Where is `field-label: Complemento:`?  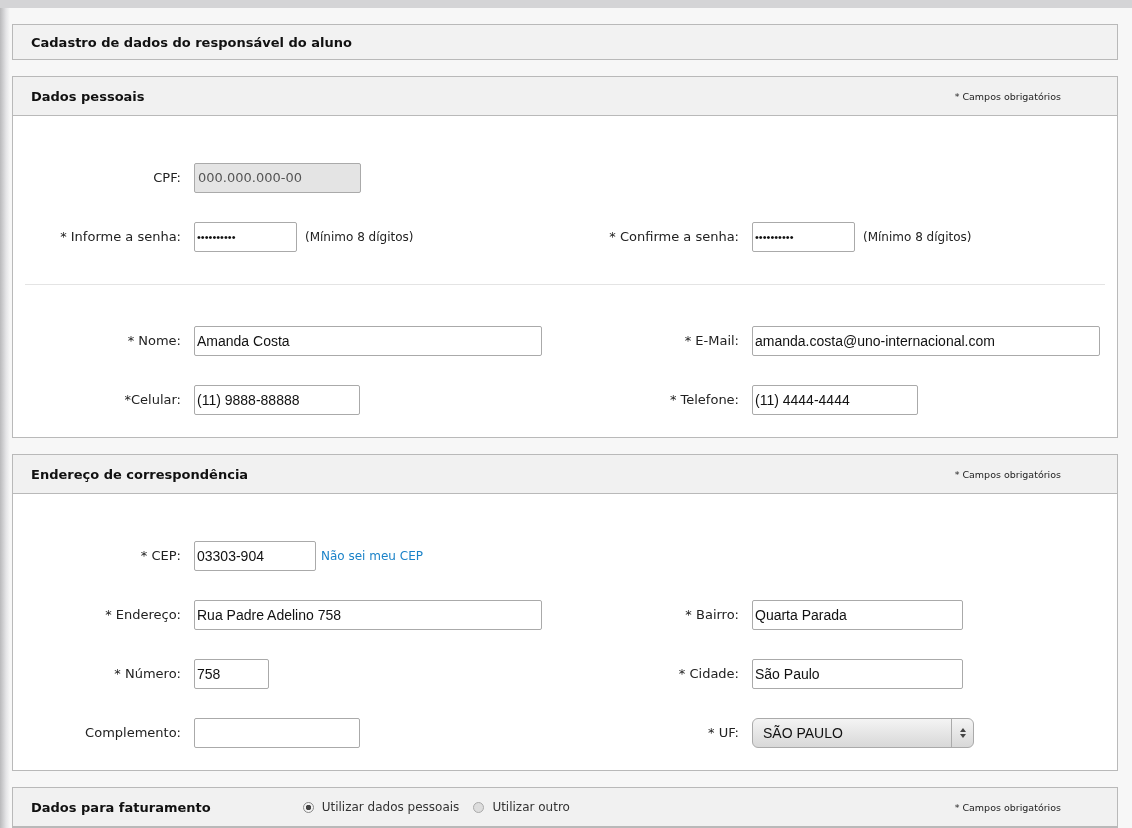
field-label: Complemento: is located at coordinates (133, 732).